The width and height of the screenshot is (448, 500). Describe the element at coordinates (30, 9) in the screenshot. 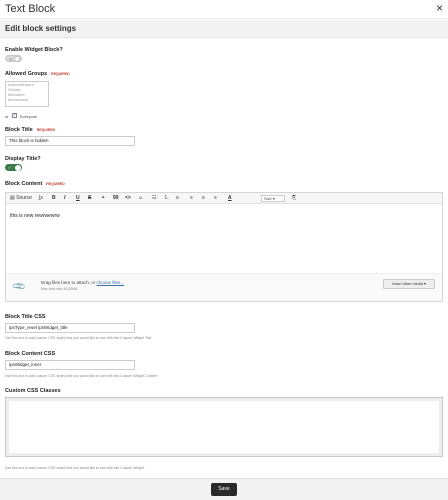

I see `dialog-title: Text Block` at that location.